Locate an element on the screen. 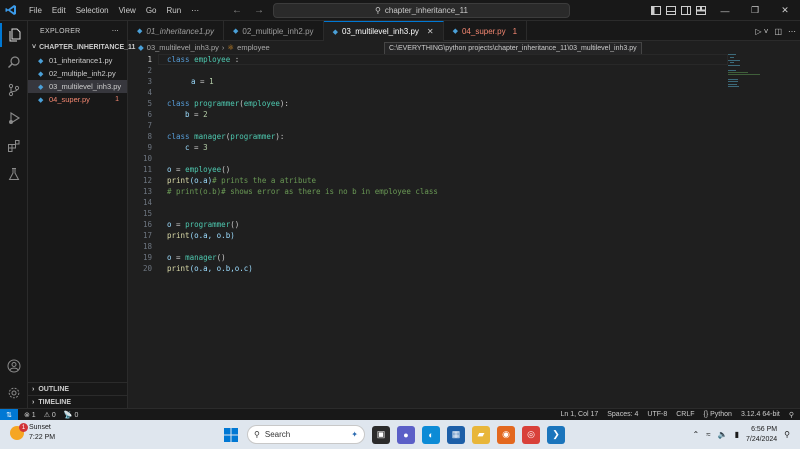 This screenshot has width=800, height=449. function: print is located at coordinates (178, 235).